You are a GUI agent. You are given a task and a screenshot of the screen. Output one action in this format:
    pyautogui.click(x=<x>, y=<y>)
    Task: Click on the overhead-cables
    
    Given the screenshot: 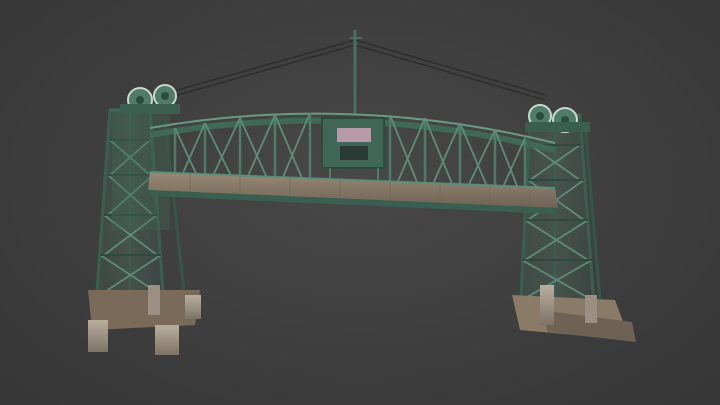 What is the action you would take?
    pyautogui.click(x=352, y=72)
    